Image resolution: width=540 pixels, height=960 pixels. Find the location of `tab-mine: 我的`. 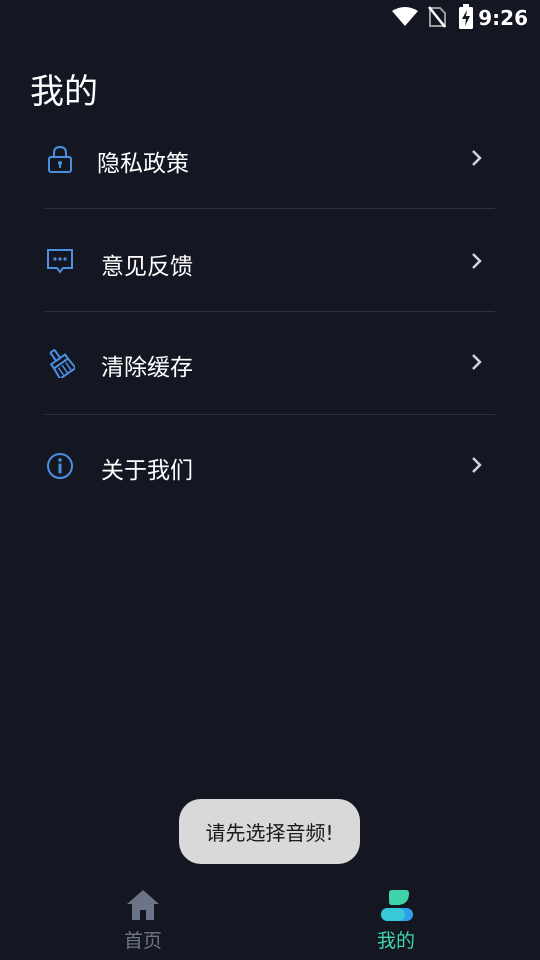

tab-mine: 我的 is located at coordinates (396, 918).